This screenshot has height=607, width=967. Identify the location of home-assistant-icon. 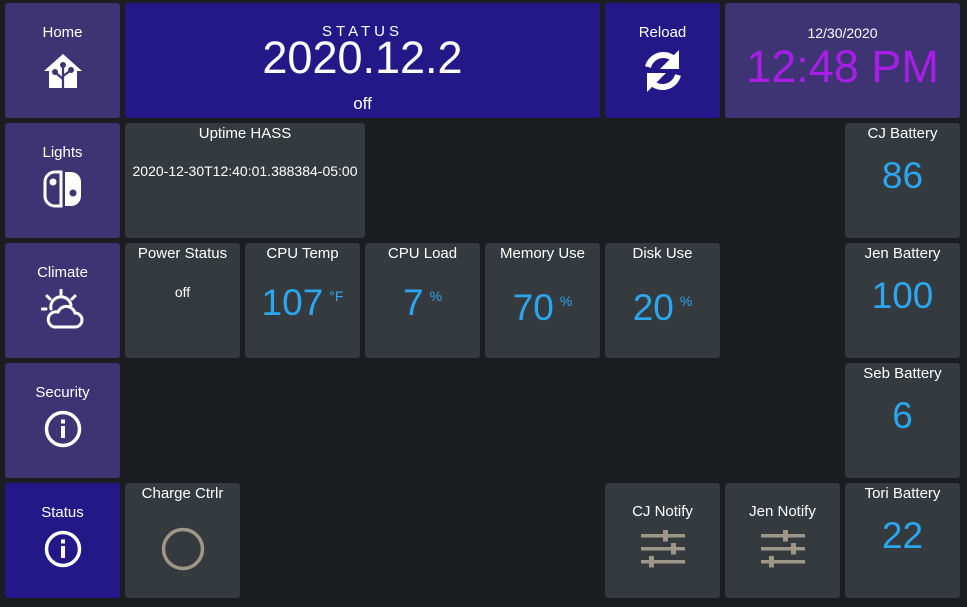
(62, 71).